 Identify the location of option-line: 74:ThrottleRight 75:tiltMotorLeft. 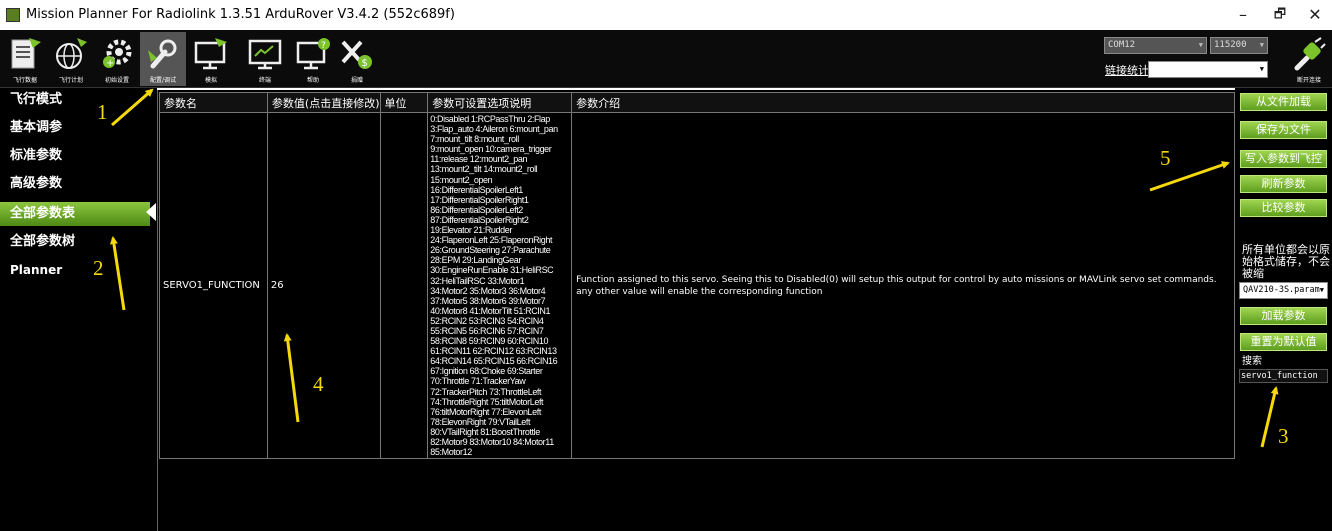
(487, 401).